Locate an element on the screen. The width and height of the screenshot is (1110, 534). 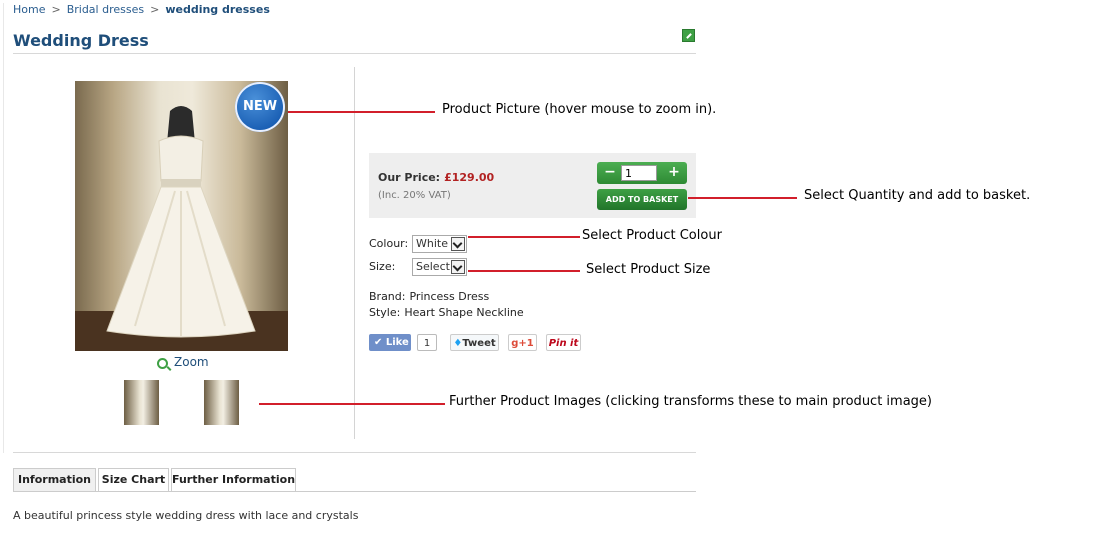
twitter-icon: ♦ is located at coordinates (458, 343).